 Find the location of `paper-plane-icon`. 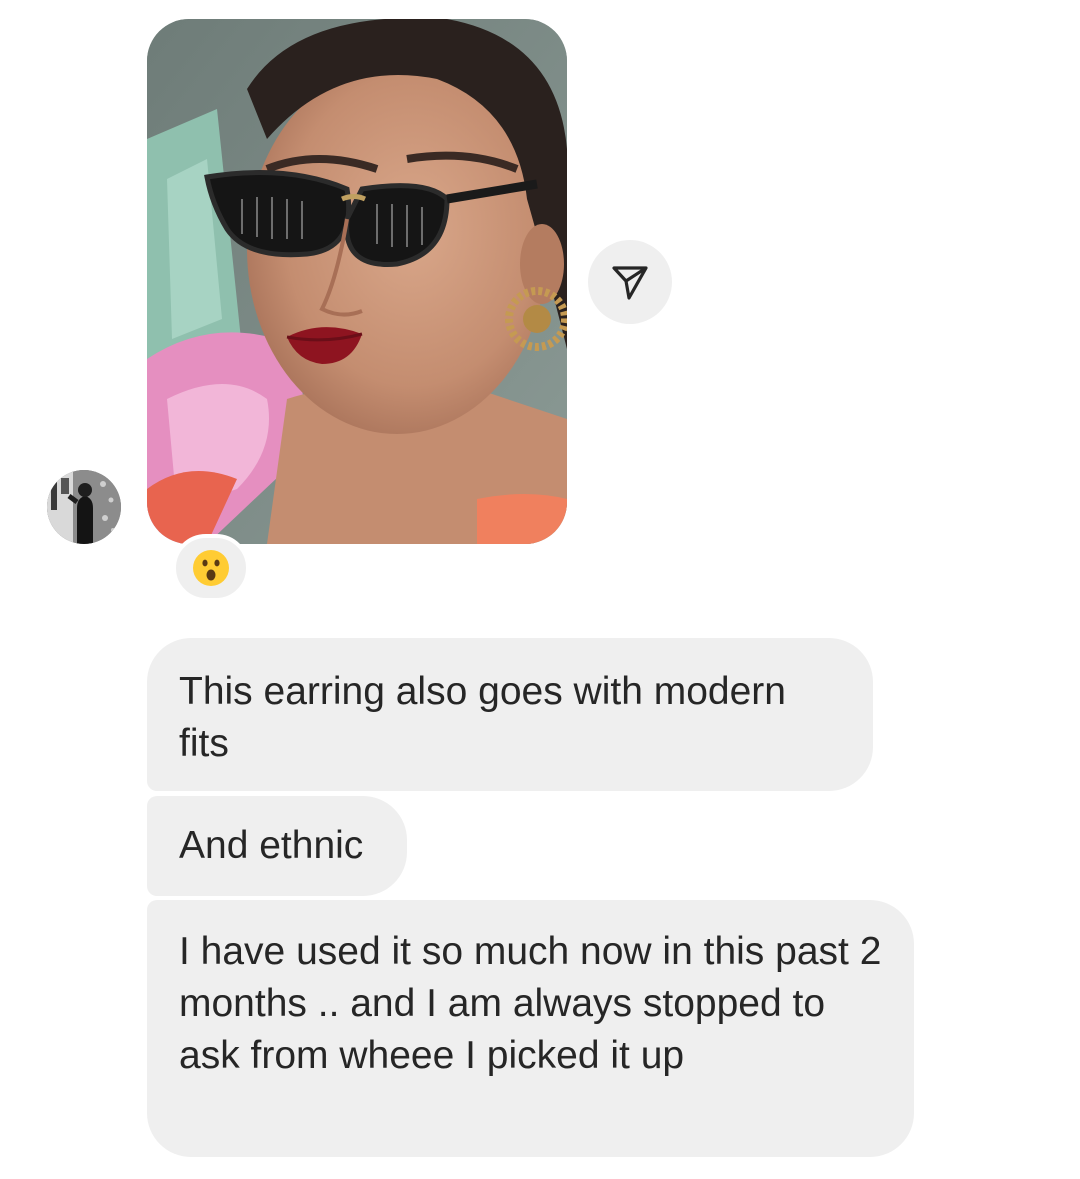

paper-plane-icon is located at coordinates (630, 283).